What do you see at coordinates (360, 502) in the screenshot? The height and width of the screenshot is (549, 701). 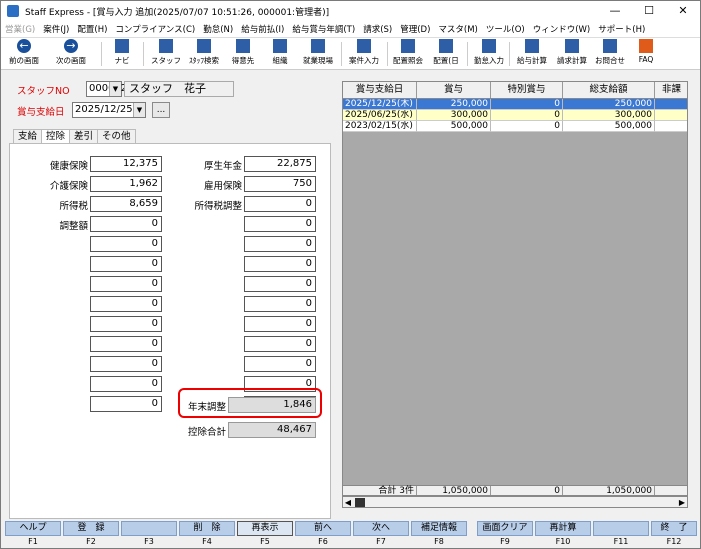 I see `scroll-thumb` at bounding box center [360, 502].